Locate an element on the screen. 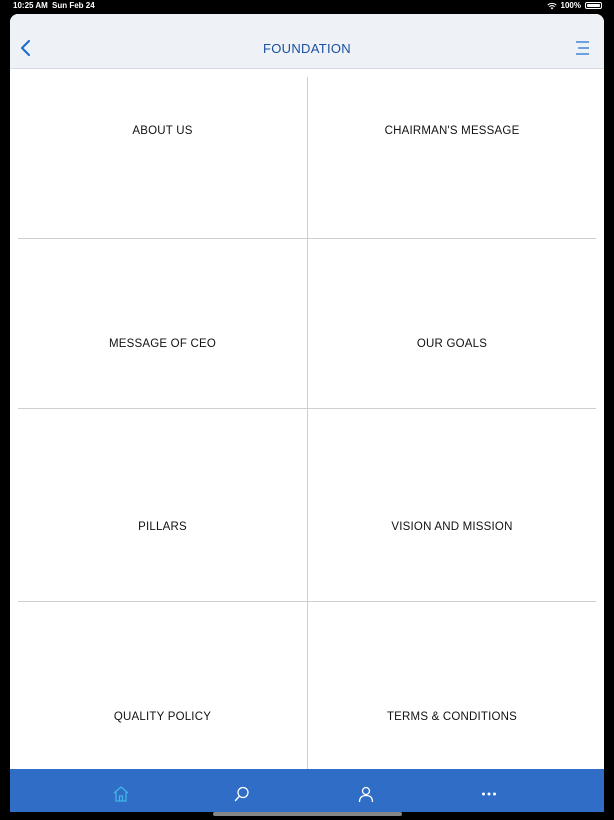  grid-item-about-us: ABOUT US is located at coordinates (162, 131).